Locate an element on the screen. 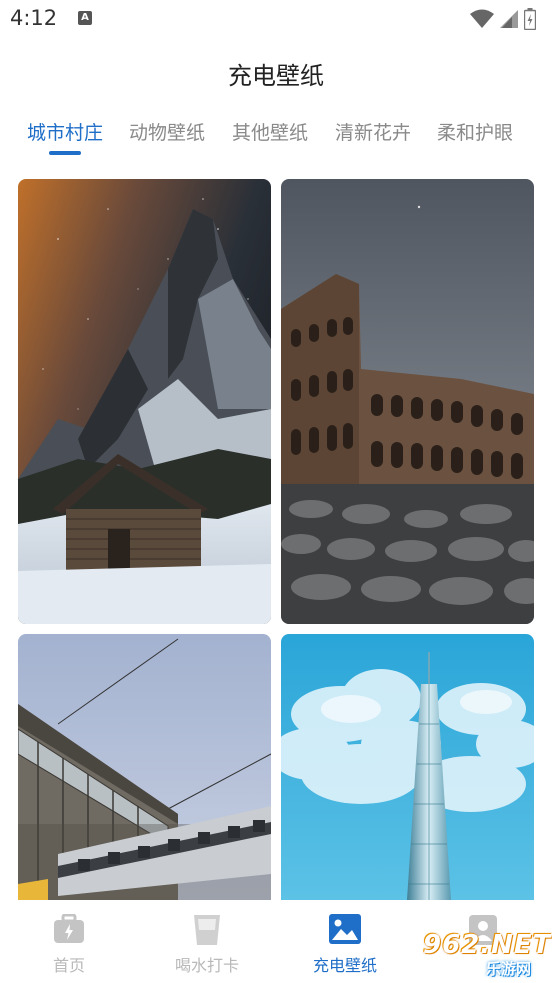 This screenshot has width=552, height=983. tab-animals: 动物壁纸 is located at coordinates (167, 131).